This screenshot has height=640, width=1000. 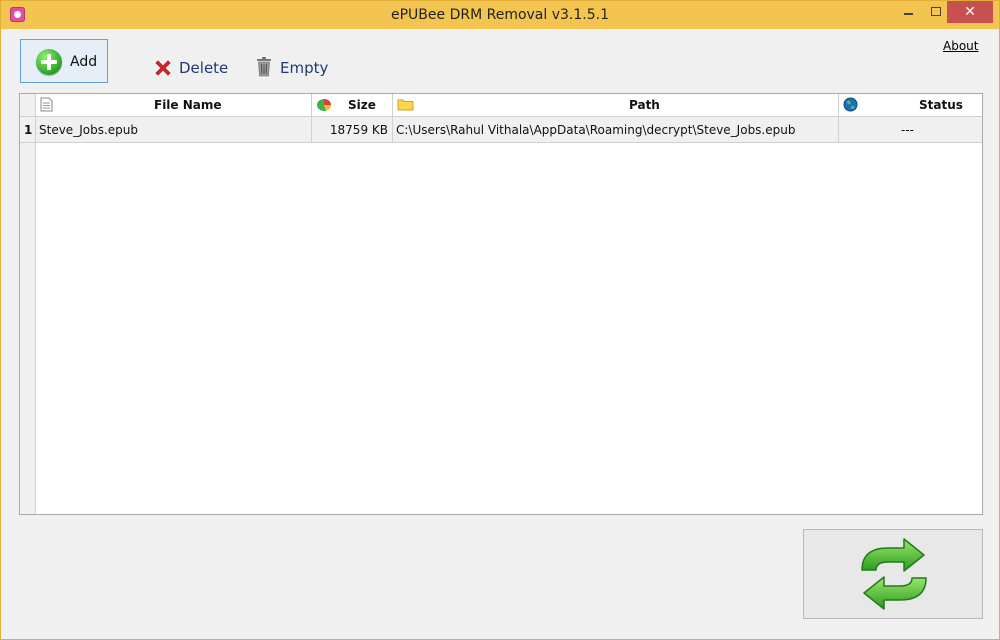 I want to click on about-link: About, so click(x=960, y=46).